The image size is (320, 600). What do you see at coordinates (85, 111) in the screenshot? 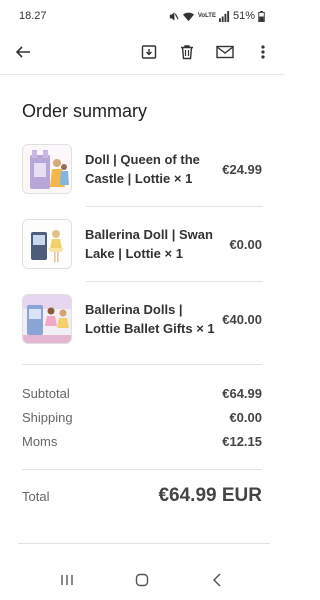
I see `order-summary-title: Order summary` at bounding box center [85, 111].